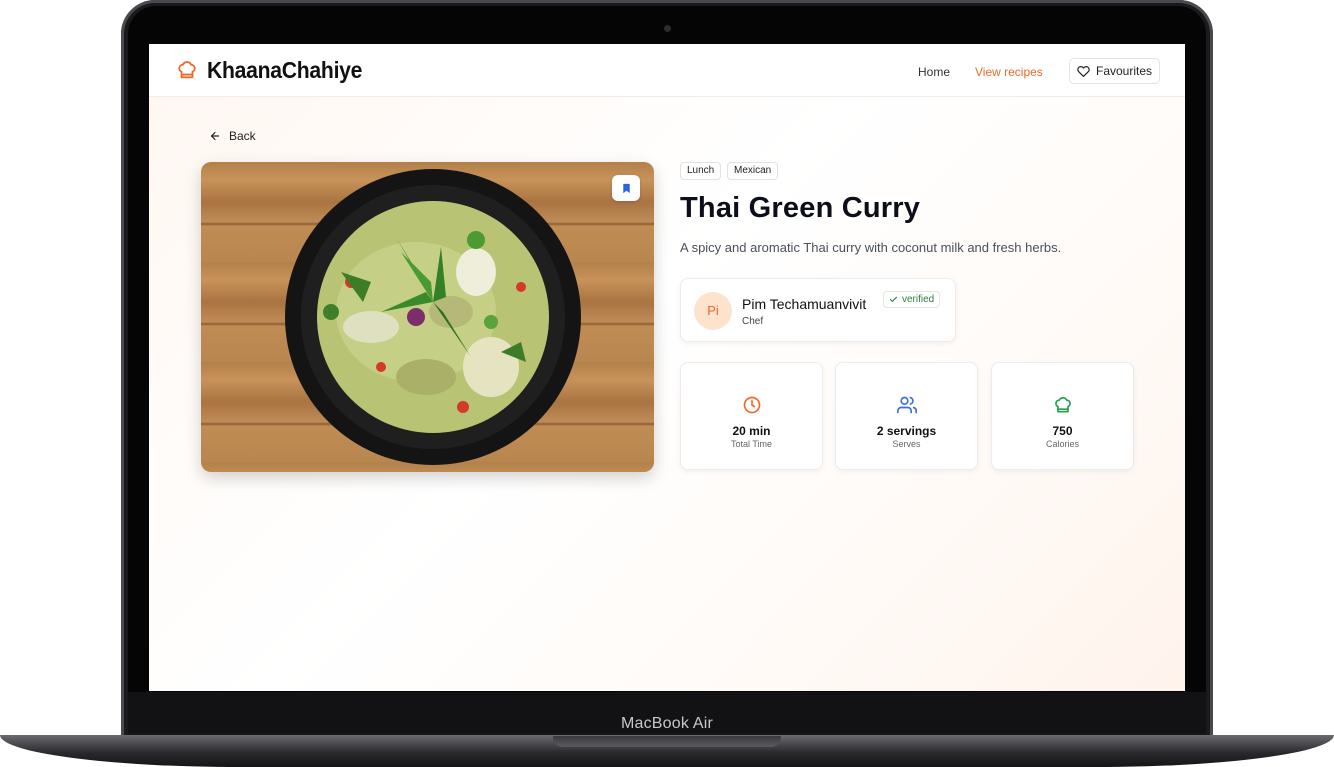 Image resolution: width=1334 pixels, height=767 pixels. What do you see at coordinates (1009, 72) in the screenshot?
I see `nav-view-recipes-link: View recipes` at bounding box center [1009, 72].